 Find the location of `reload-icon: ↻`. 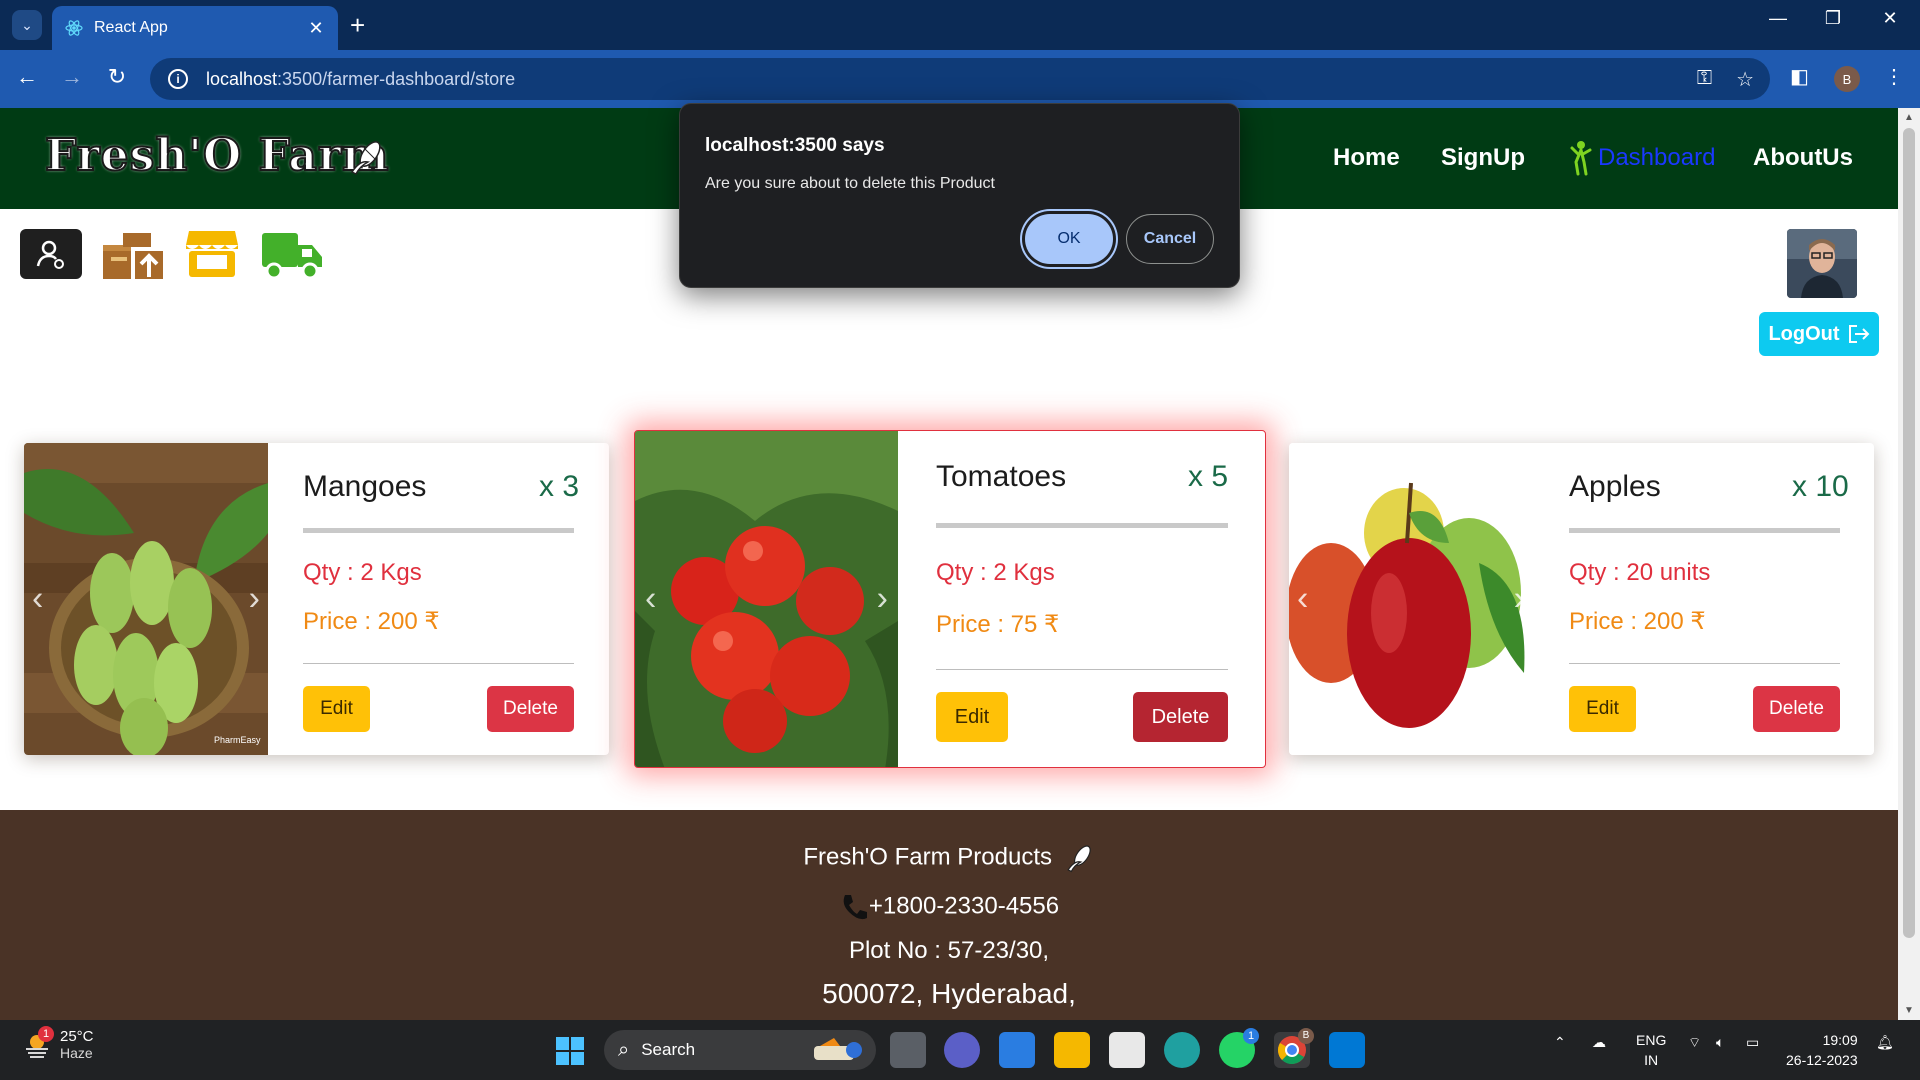

reload-icon: ↻ is located at coordinates (117, 77).